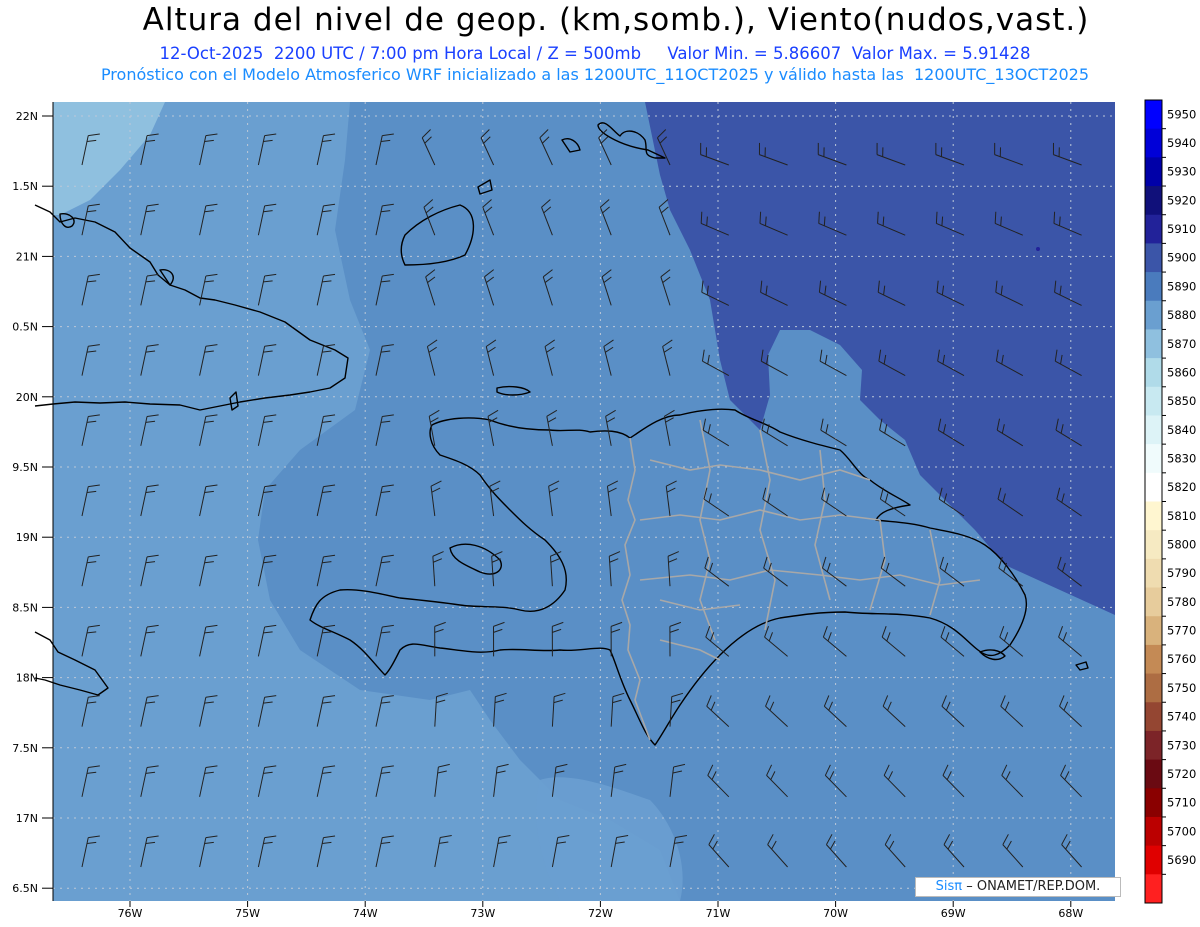 The image size is (1200, 927). Describe the element at coordinates (1181, 831) in the screenshot. I see `colorbar-label: 5700` at that location.